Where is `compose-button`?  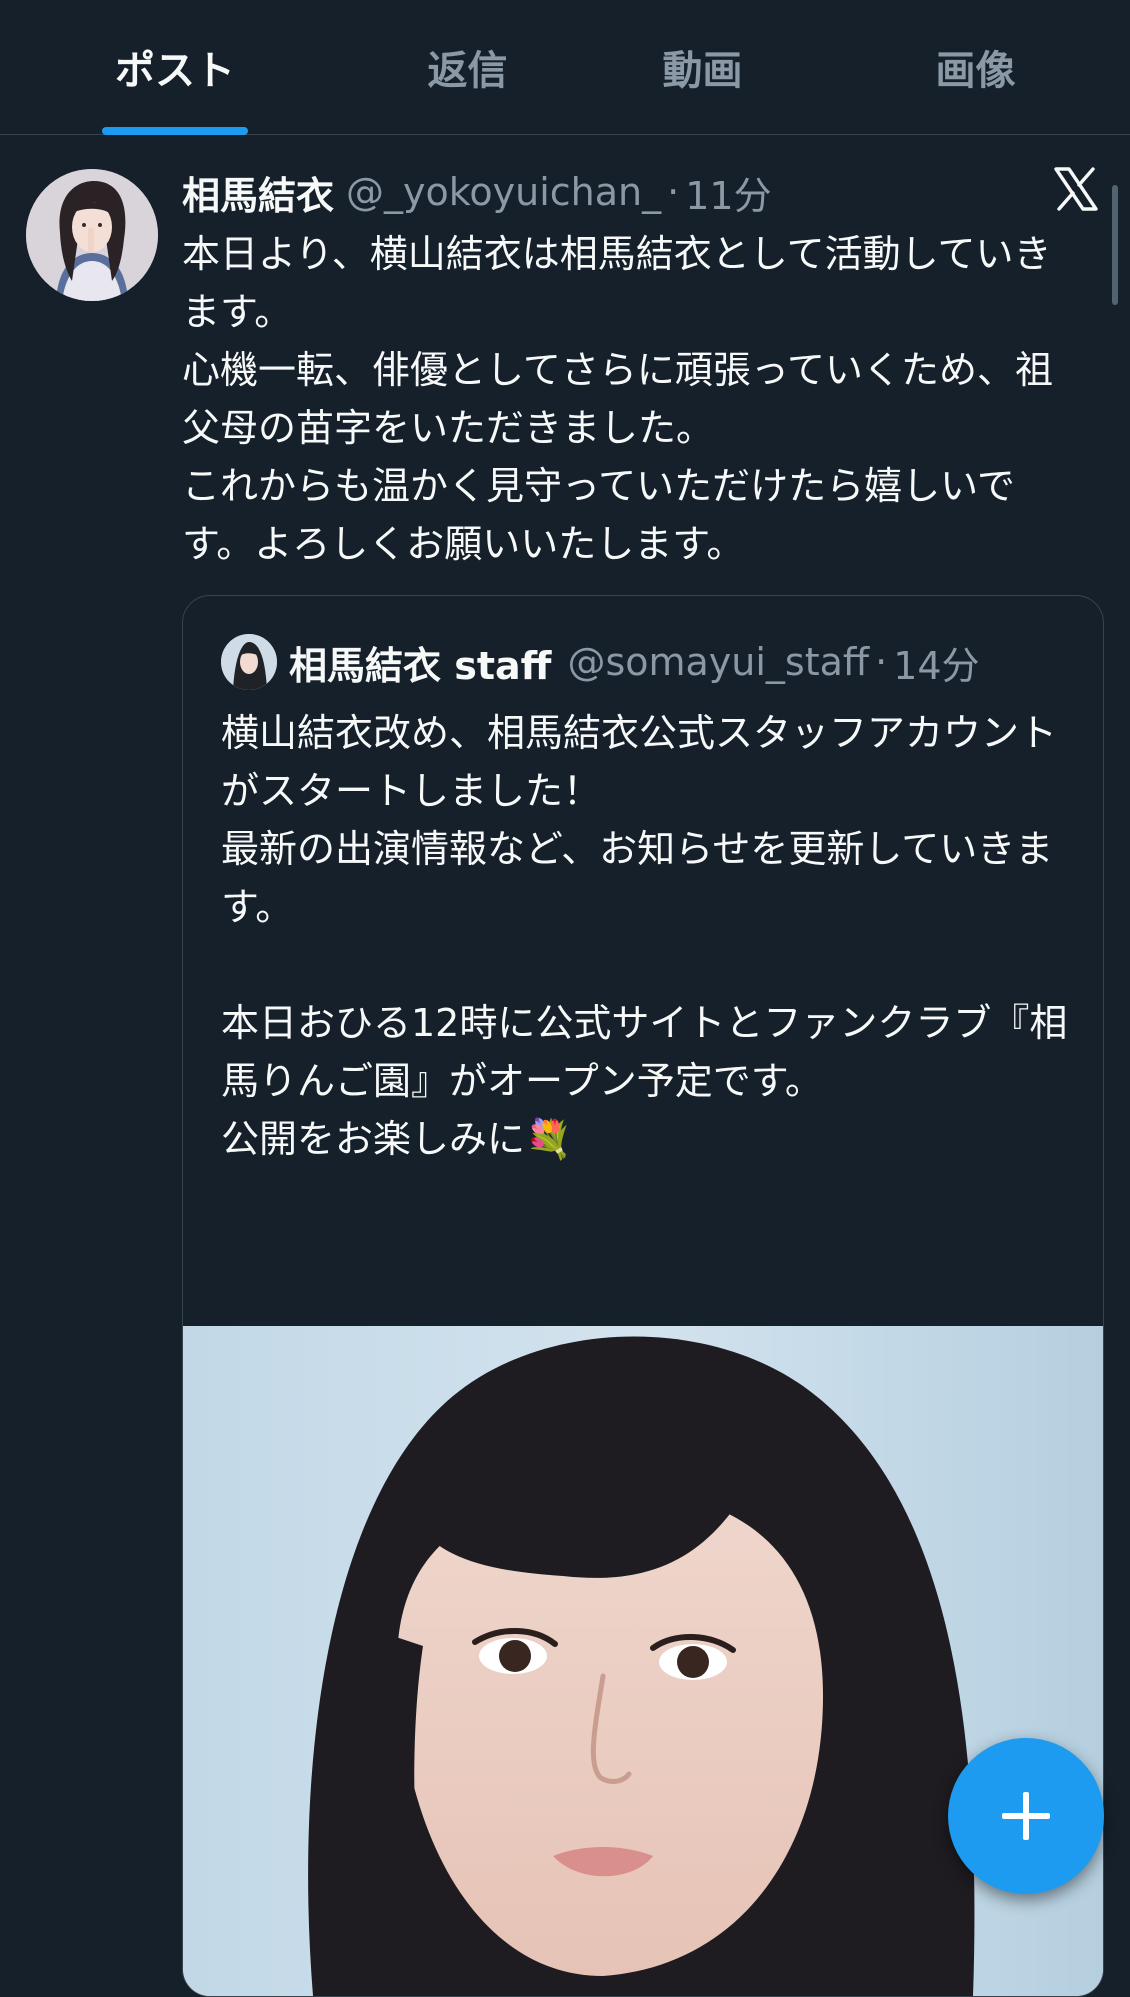 compose-button is located at coordinates (1026, 1816).